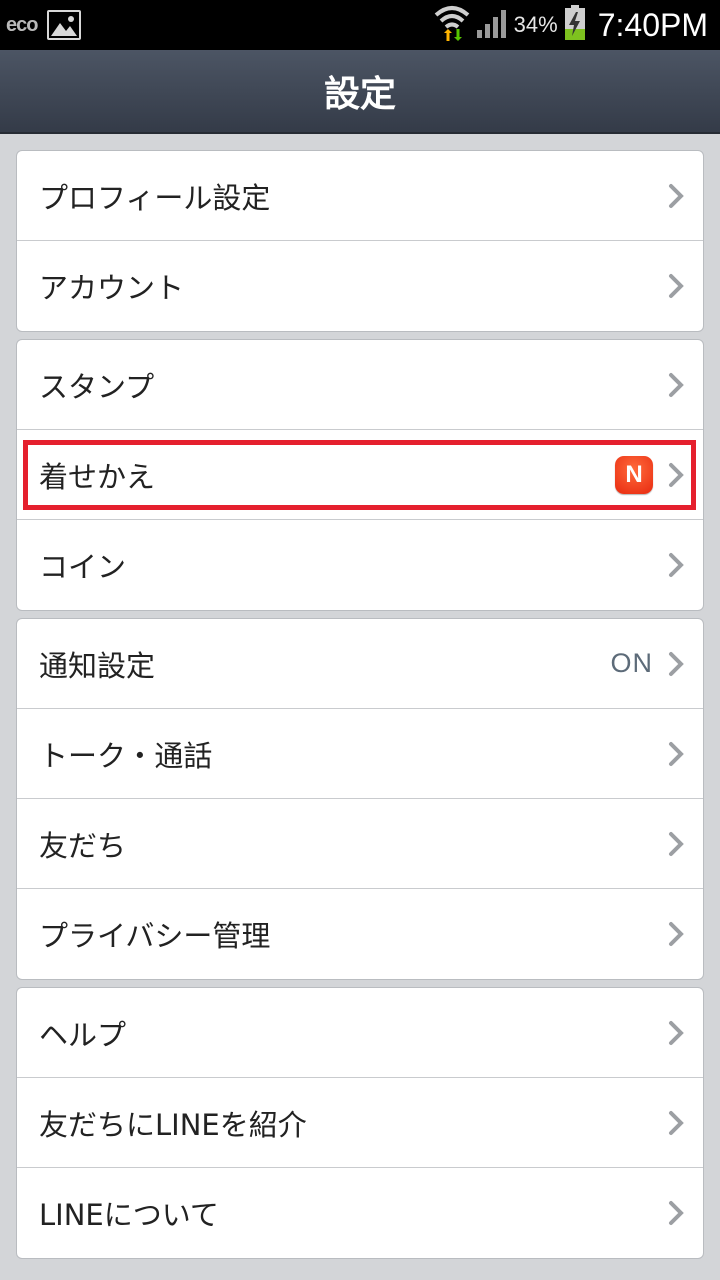 Image resolution: width=720 pixels, height=1280 pixels. I want to click on gallery-icon, so click(64, 25).